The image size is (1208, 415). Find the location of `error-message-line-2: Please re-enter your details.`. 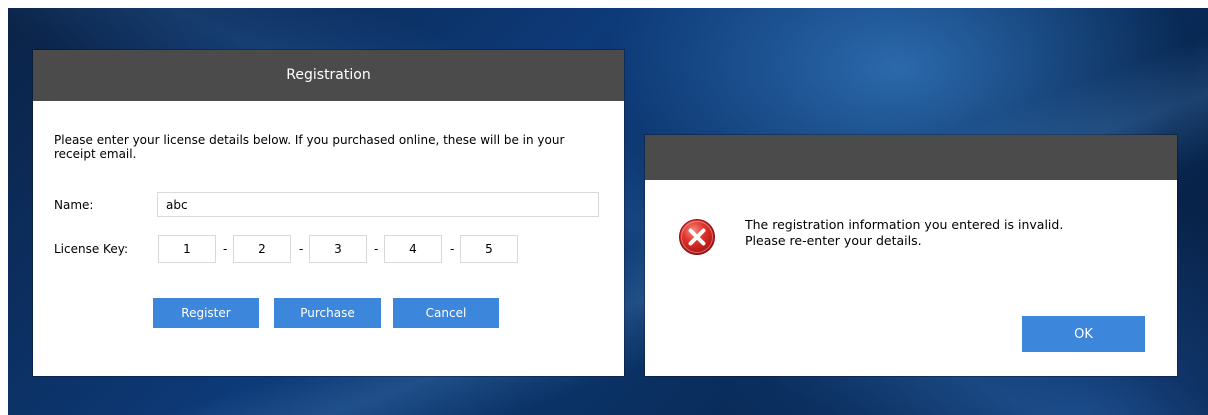

error-message-line-2: Please re-enter your details. is located at coordinates (833, 240).